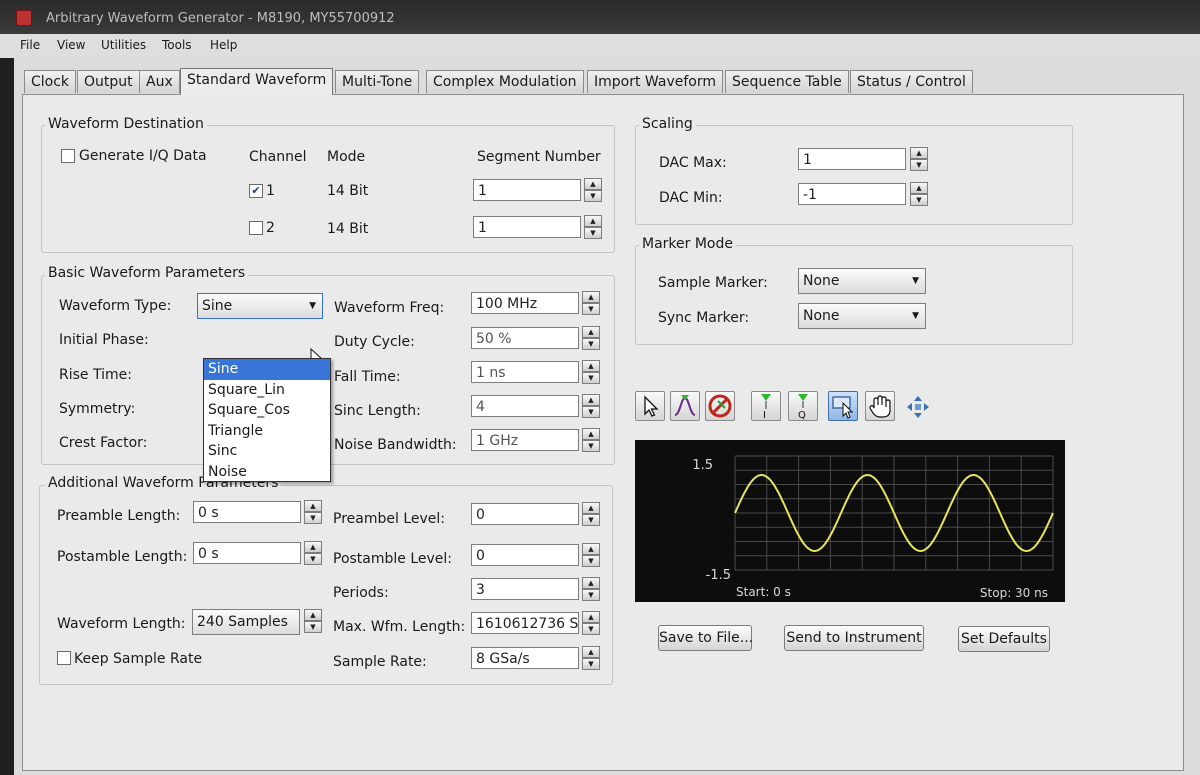 The width and height of the screenshot is (1200, 775). Describe the element at coordinates (68, 156) in the screenshot. I see `generate-iq-checkbox` at that location.